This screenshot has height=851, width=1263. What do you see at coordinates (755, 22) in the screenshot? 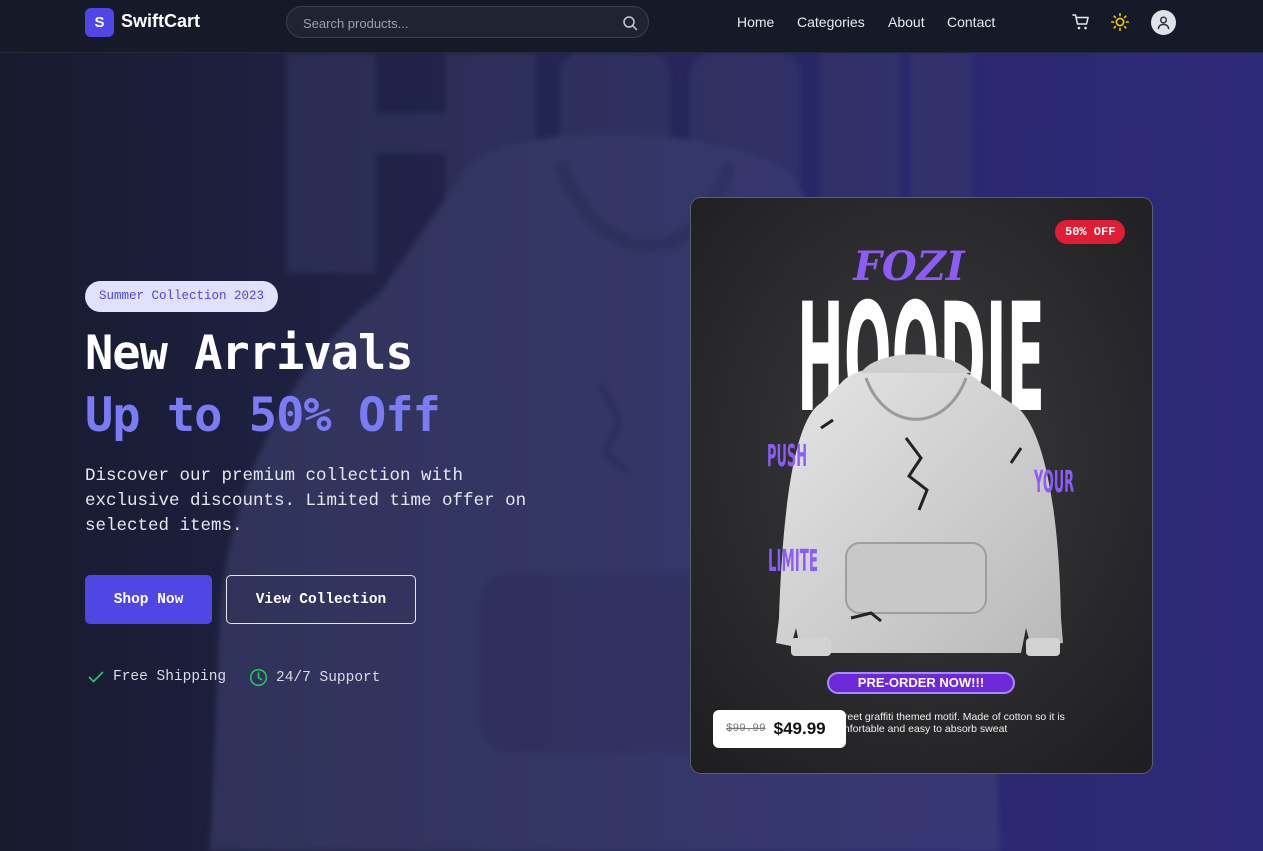
I see `nav-home: Home` at bounding box center [755, 22].